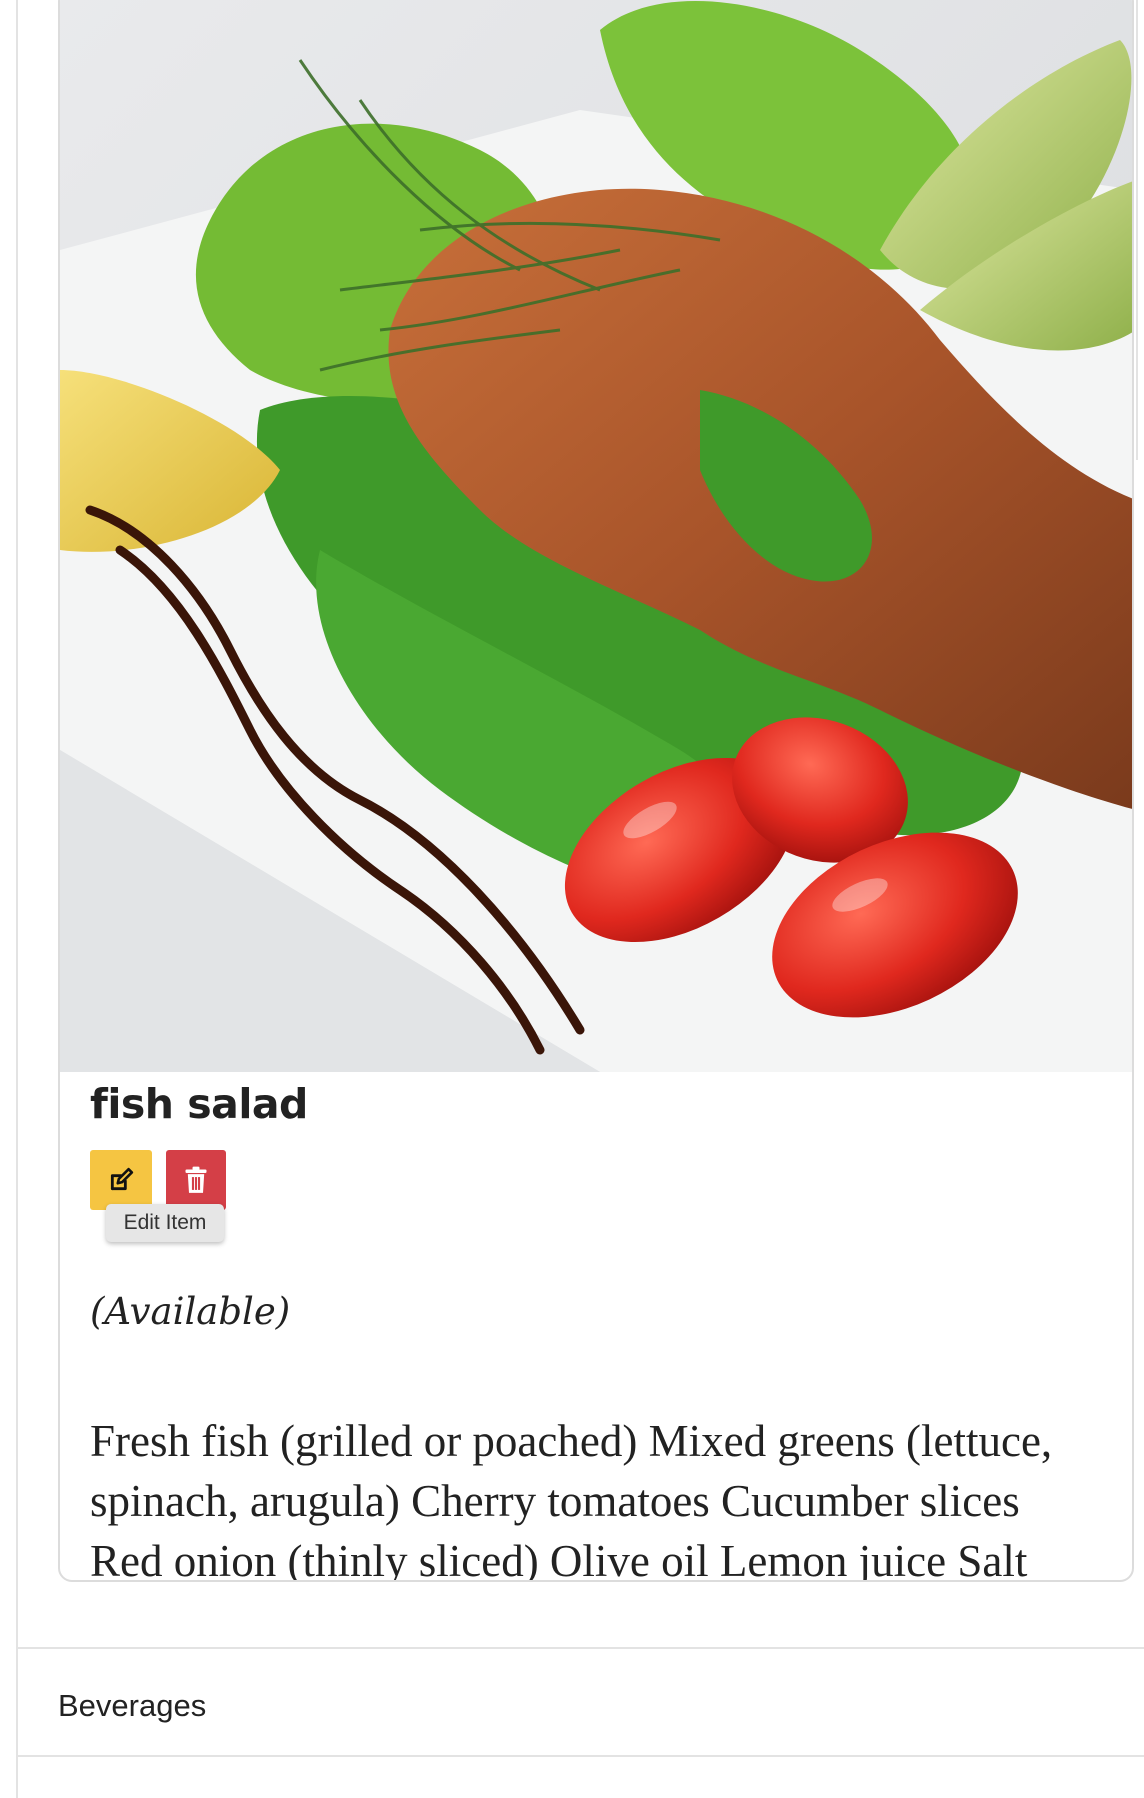 The image size is (1144, 1798). I want to click on availability-status: (Available), so click(190, 1311).